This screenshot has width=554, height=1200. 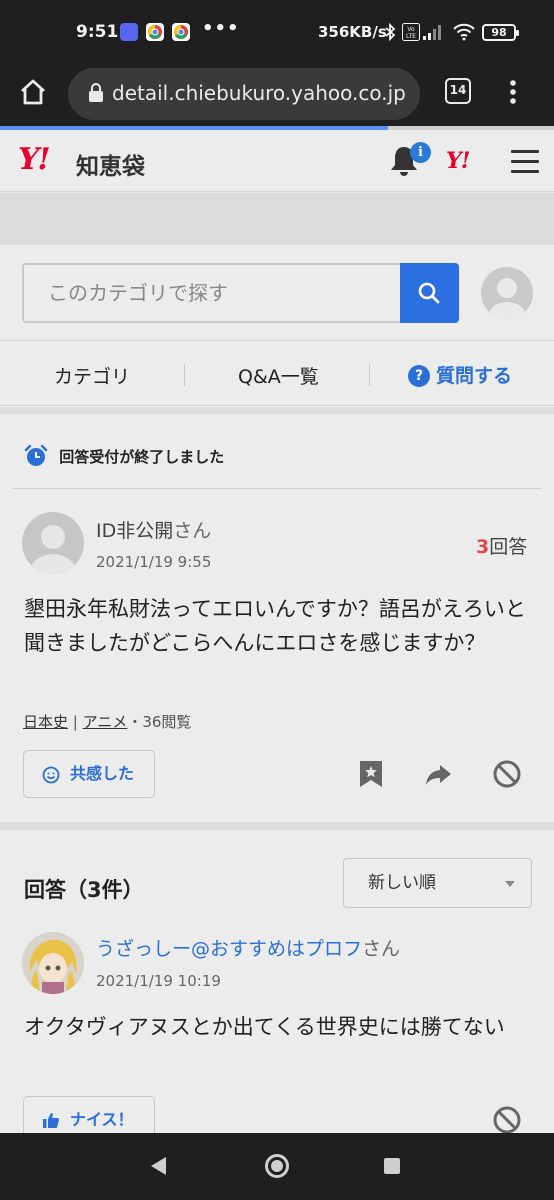 What do you see at coordinates (352, 32) in the screenshot?
I see `network-speed: 356KB/s` at bounding box center [352, 32].